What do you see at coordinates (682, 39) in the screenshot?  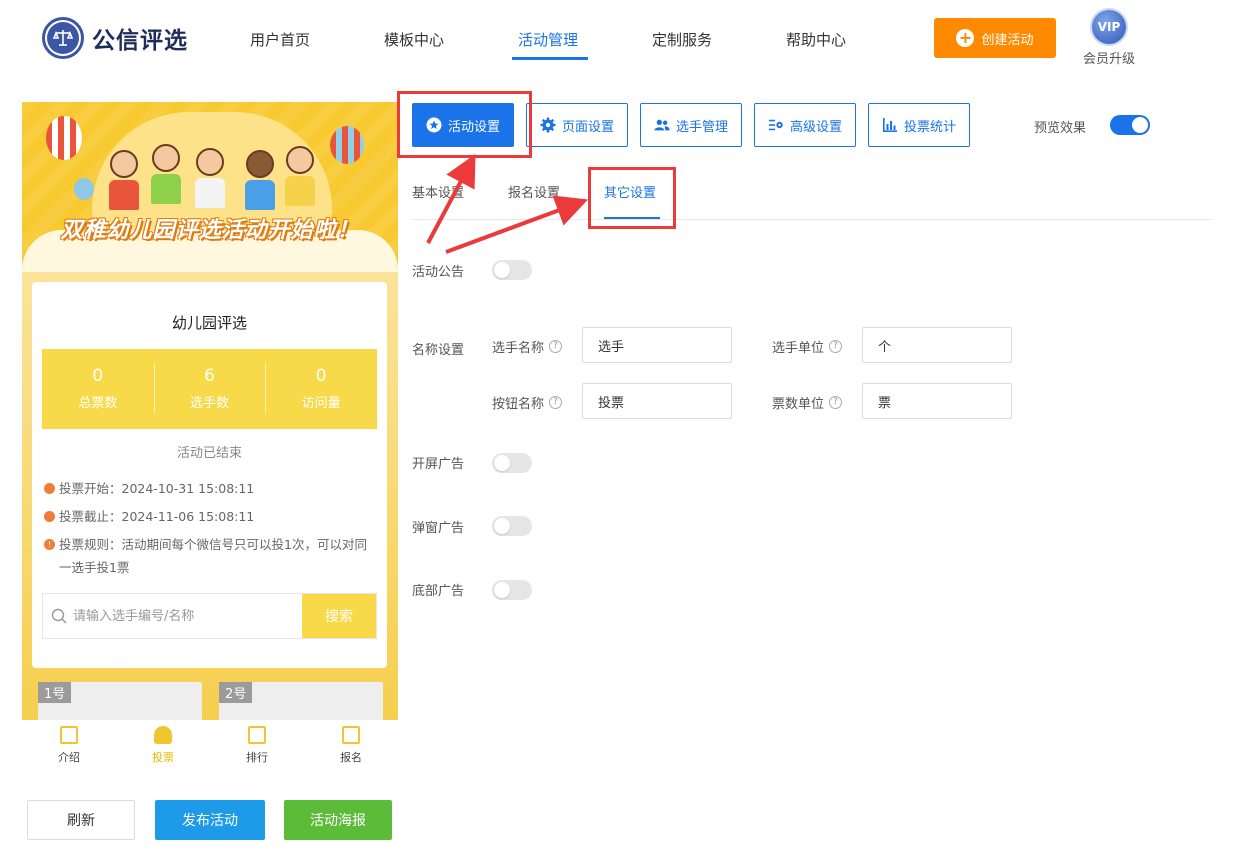 I see `nav-custom-service: 定制服务` at bounding box center [682, 39].